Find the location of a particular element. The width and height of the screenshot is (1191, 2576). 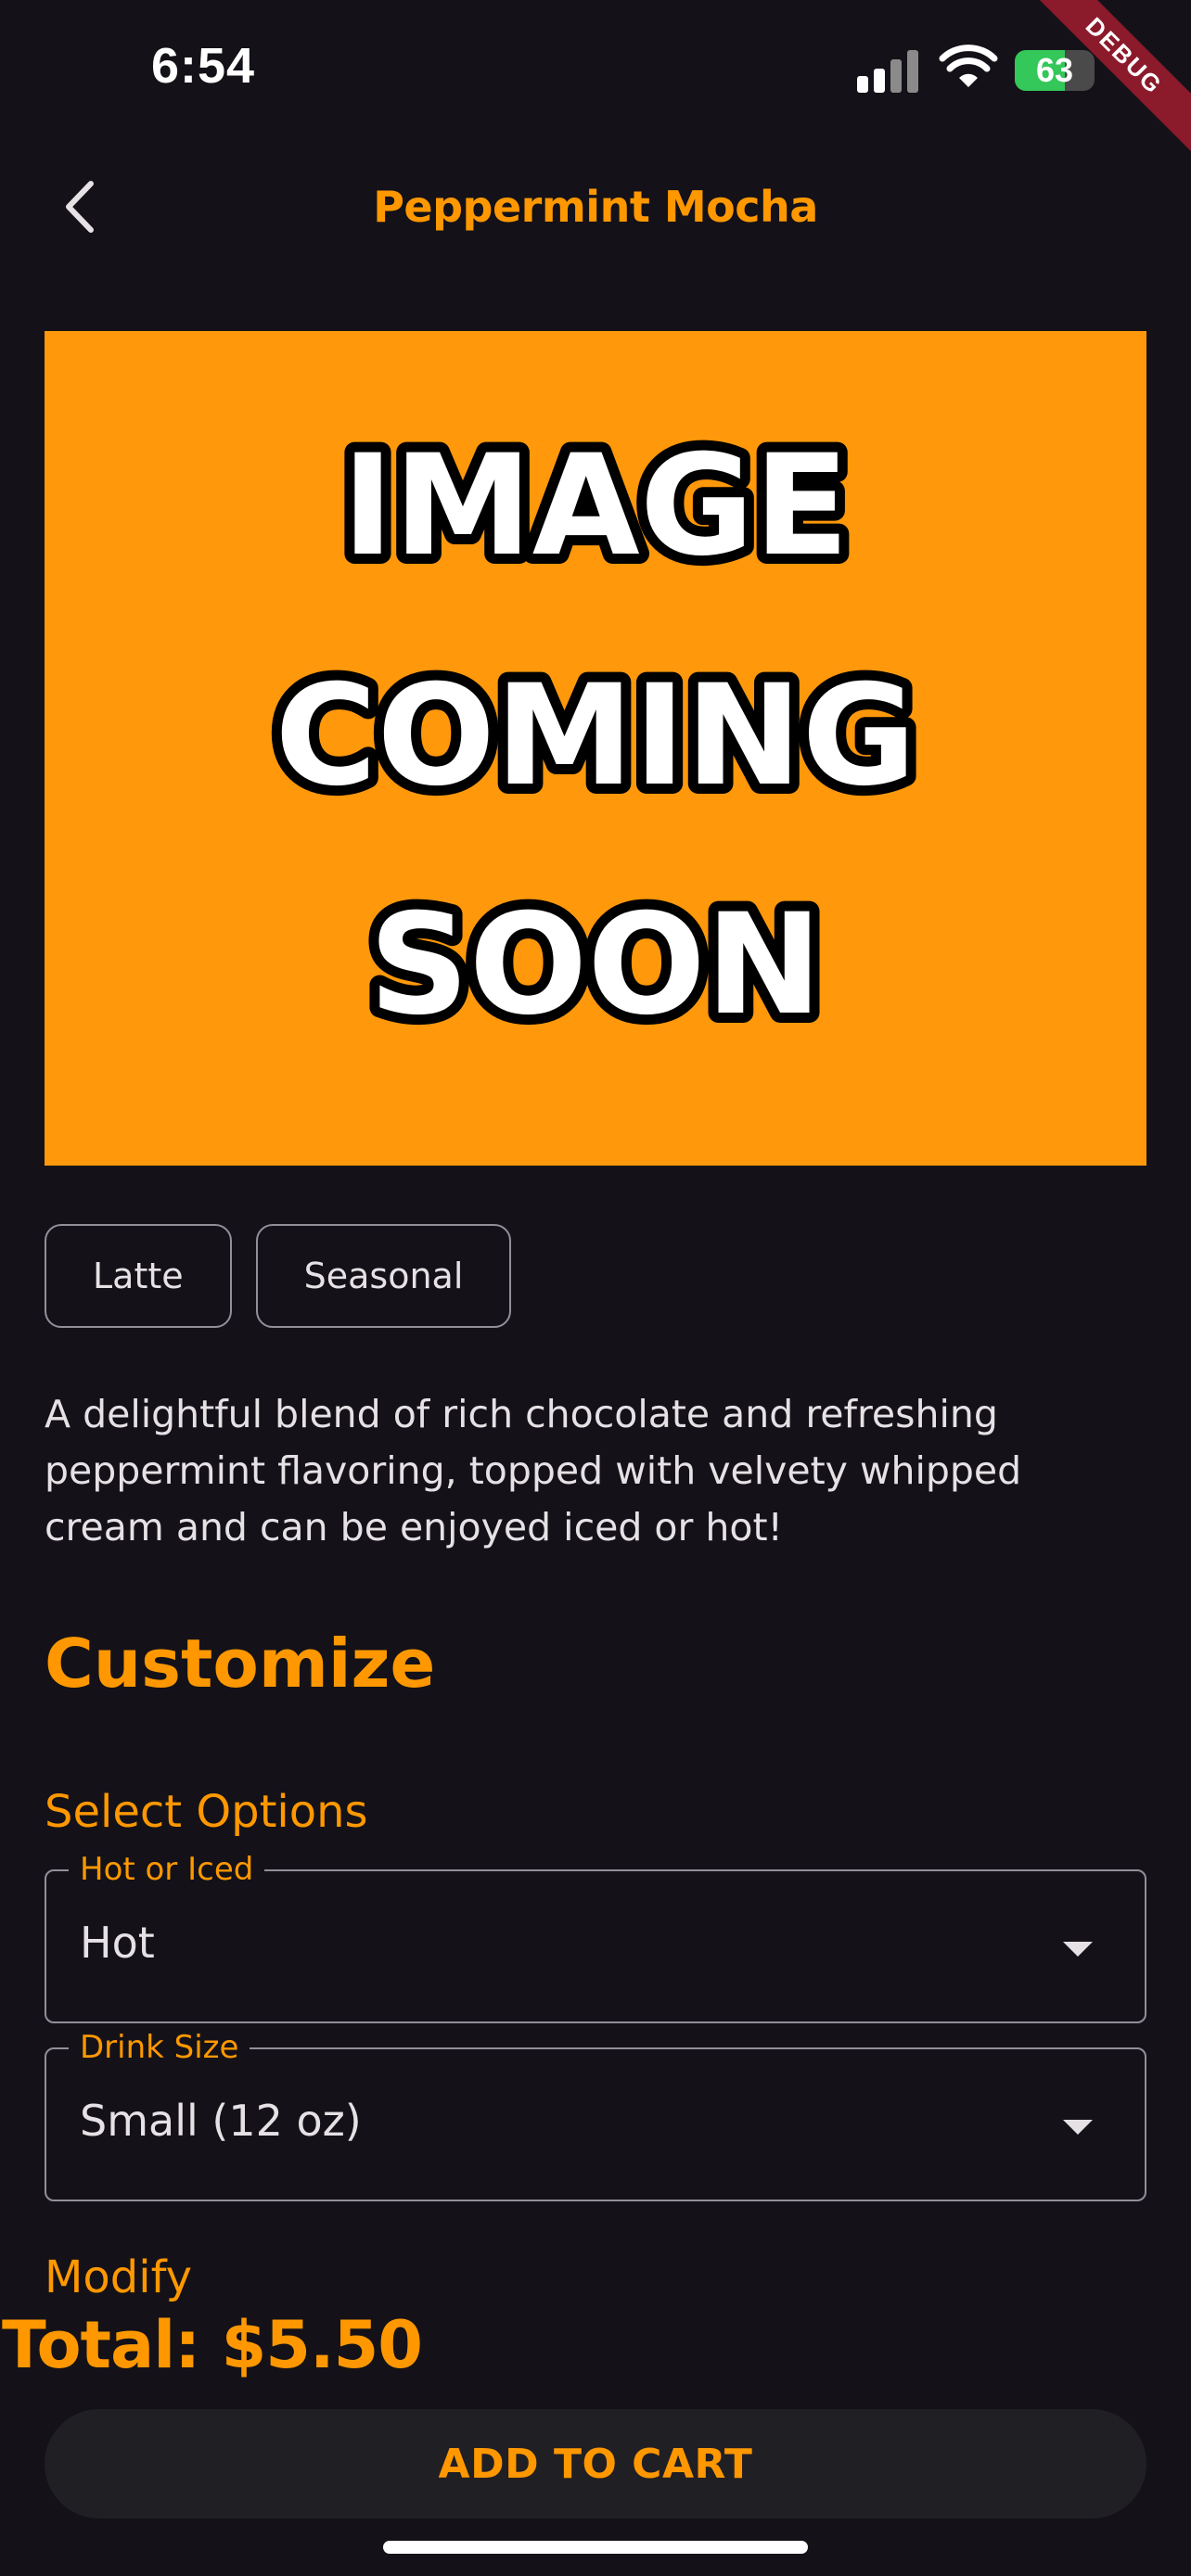

order-total: Total: $5.50 is located at coordinates (212, 2345).